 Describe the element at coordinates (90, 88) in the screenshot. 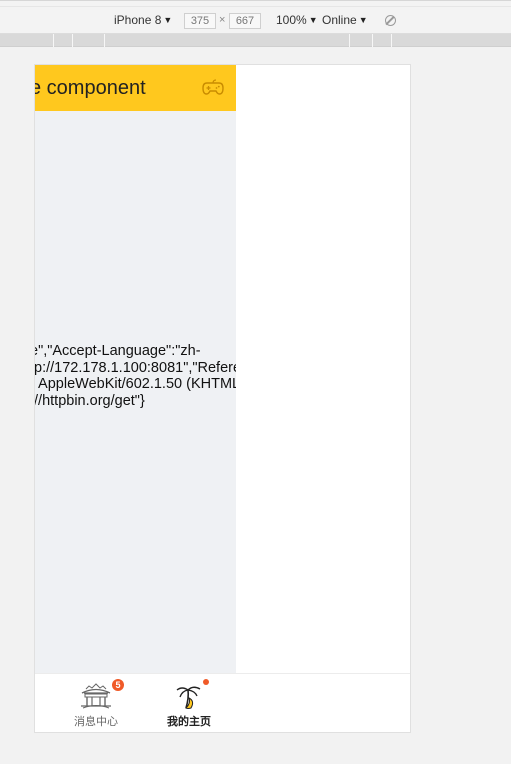

I see `page-title: e component` at that location.